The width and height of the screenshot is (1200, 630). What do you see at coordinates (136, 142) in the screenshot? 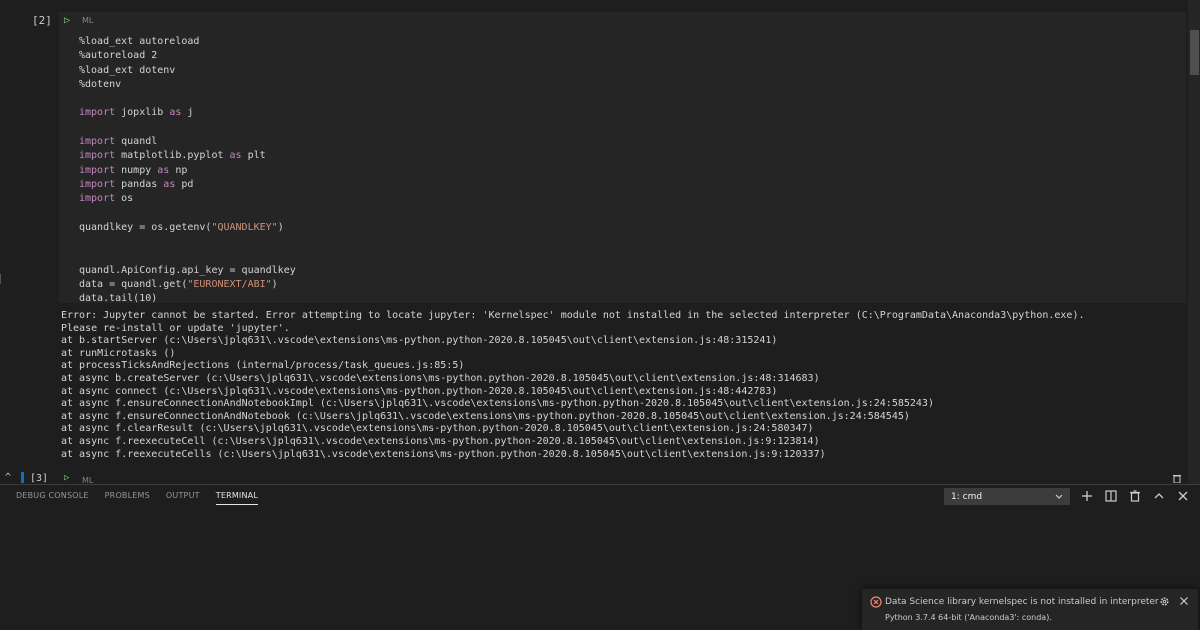
I see `code-token: quandl` at bounding box center [136, 142].